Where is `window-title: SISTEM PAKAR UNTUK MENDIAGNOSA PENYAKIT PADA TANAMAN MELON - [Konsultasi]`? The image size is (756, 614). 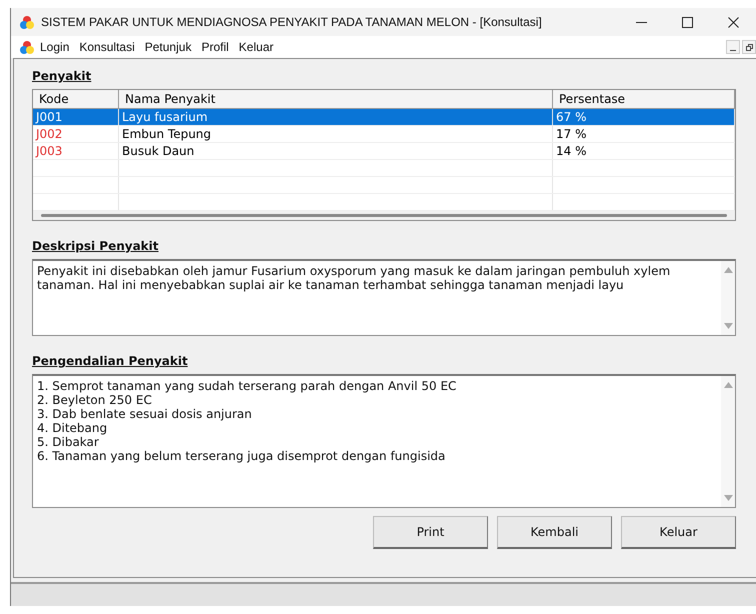
window-title: SISTEM PAKAR UNTUK MENDIAGNOSA PENYAKIT PADA TANAMAN MELON - [Konsultasi] is located at coordinates (292, 22).